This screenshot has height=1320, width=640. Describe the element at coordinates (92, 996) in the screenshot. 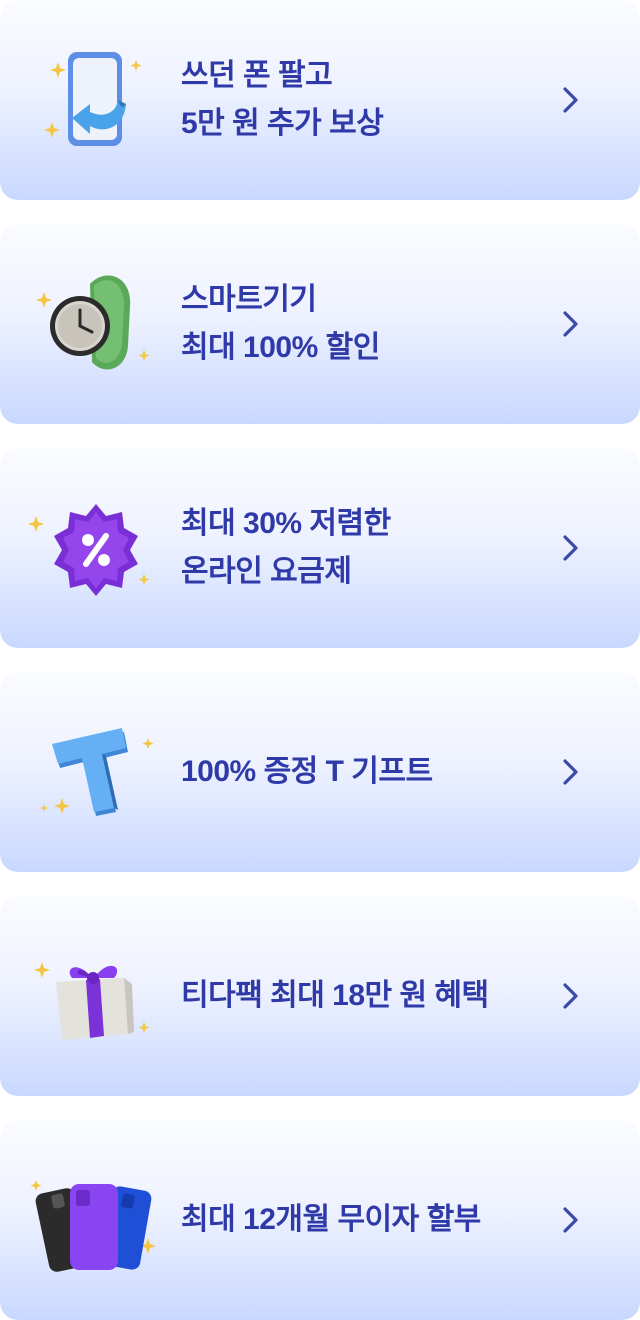

I see `gift-box-icon` at that location.